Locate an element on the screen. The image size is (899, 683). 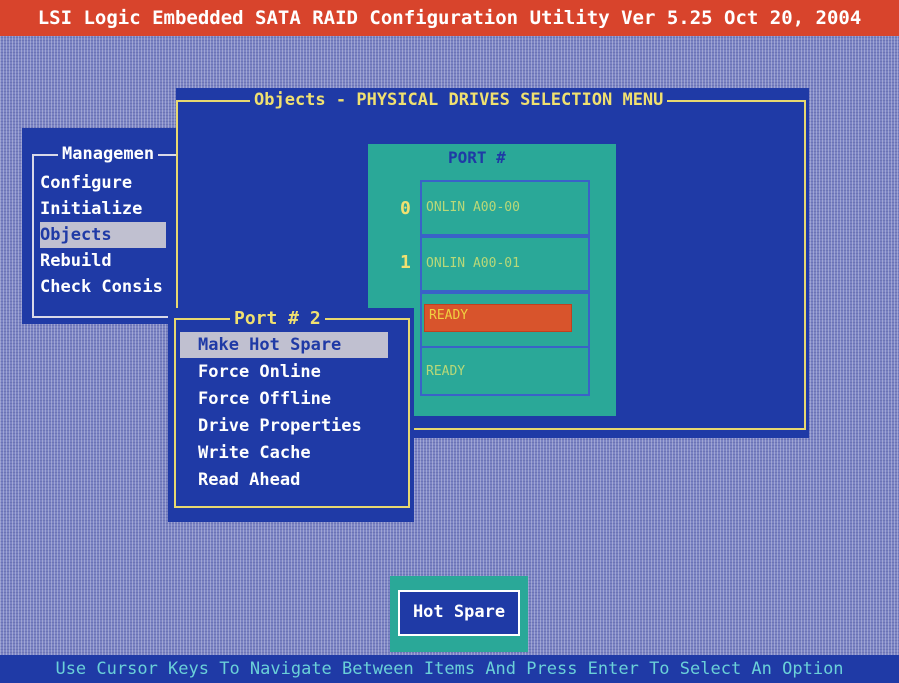
port-number-0: 0 is located at coordinates (405, 208).